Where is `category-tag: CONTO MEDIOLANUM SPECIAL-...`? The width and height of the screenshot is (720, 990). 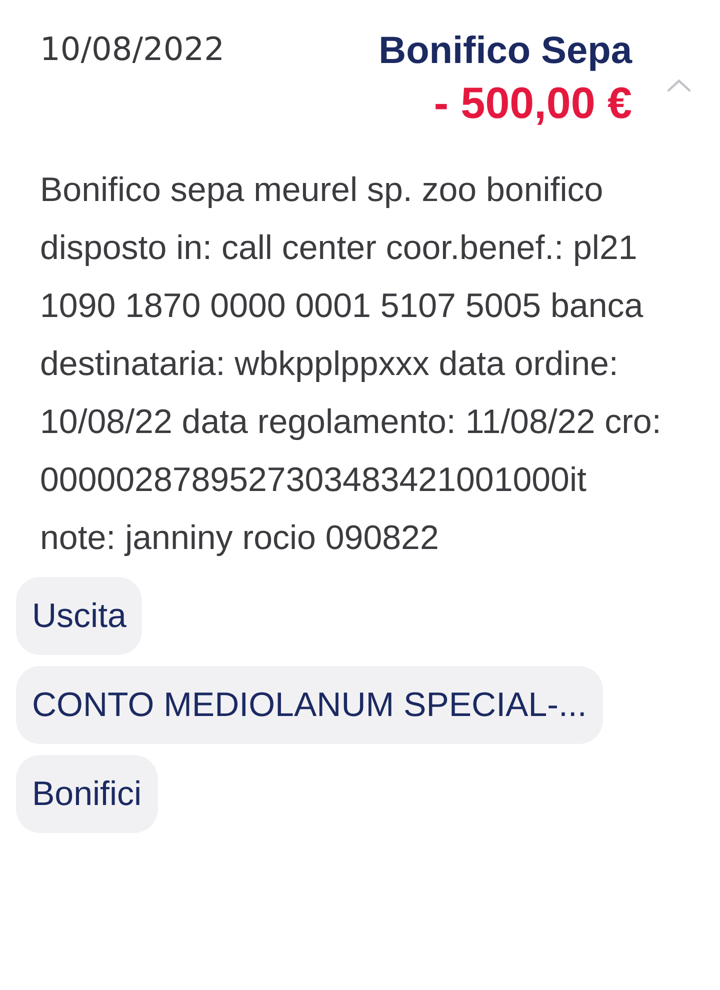
category-tag: CONTO MEDIOLANUM SPECIAL-... is located at coordinates (309, 705).